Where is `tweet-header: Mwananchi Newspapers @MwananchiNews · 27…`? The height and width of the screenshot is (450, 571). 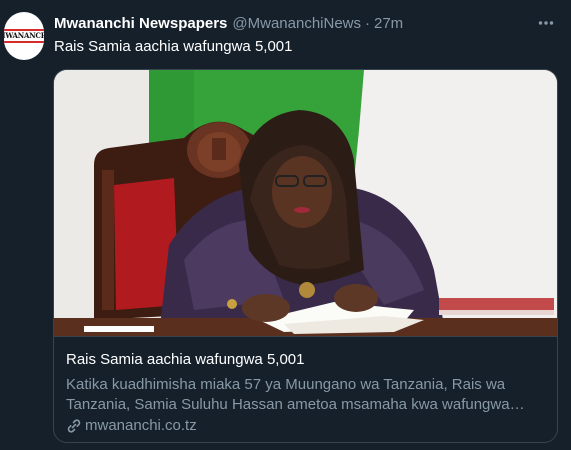
tweet-header: Mwananchi Newspapers @MwananchiNews · 27… is located at coordinates (228, 23).